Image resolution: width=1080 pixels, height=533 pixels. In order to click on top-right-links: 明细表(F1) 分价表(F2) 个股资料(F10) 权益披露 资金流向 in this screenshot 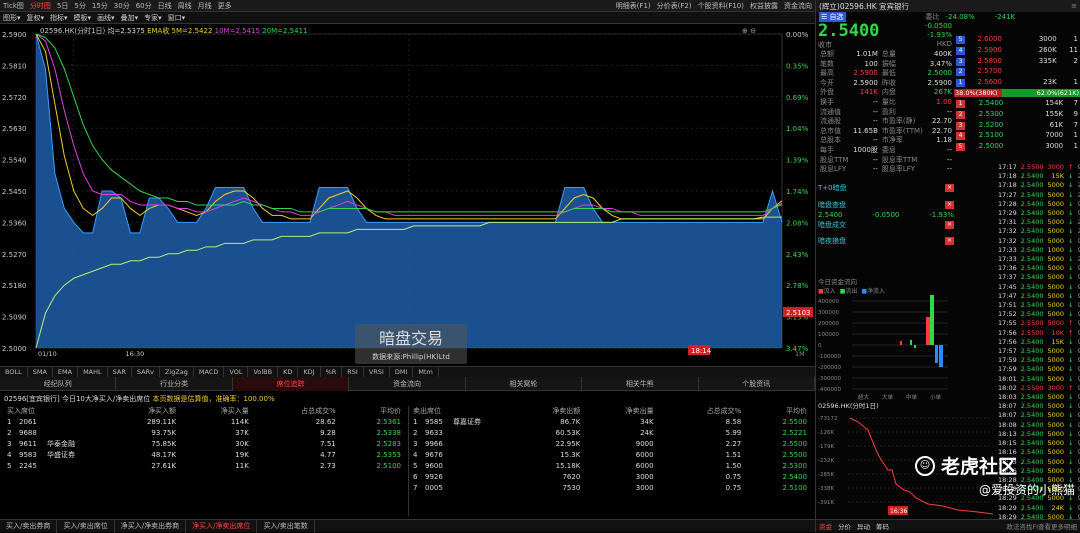, I will do `click(714, 6)`.